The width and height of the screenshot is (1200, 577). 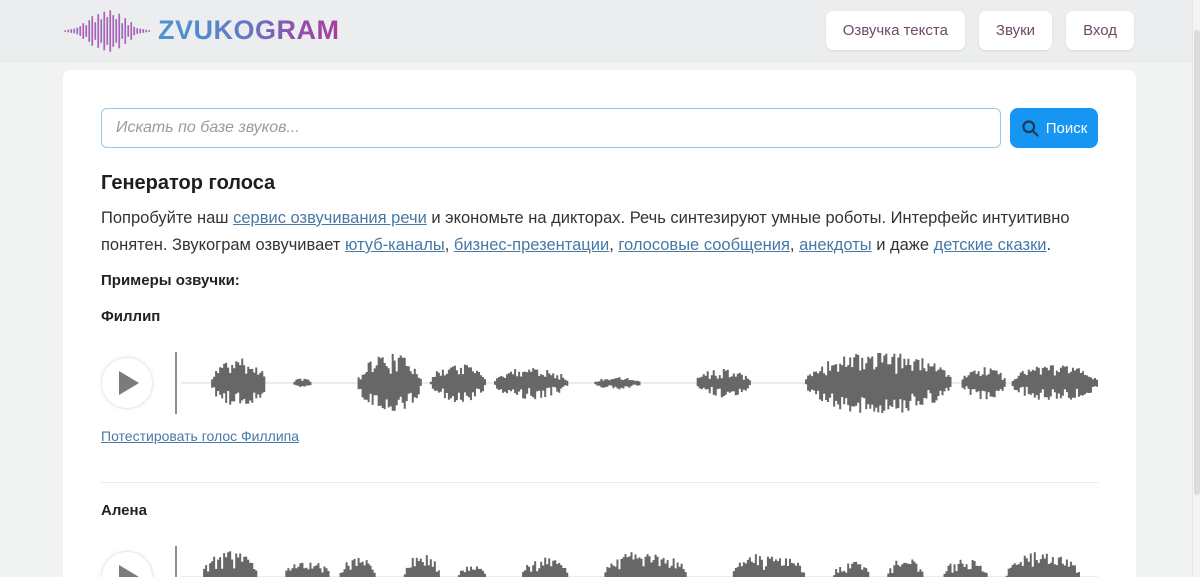 I want to click on search-button-label: Поиск, so click(x=1066, y=128).